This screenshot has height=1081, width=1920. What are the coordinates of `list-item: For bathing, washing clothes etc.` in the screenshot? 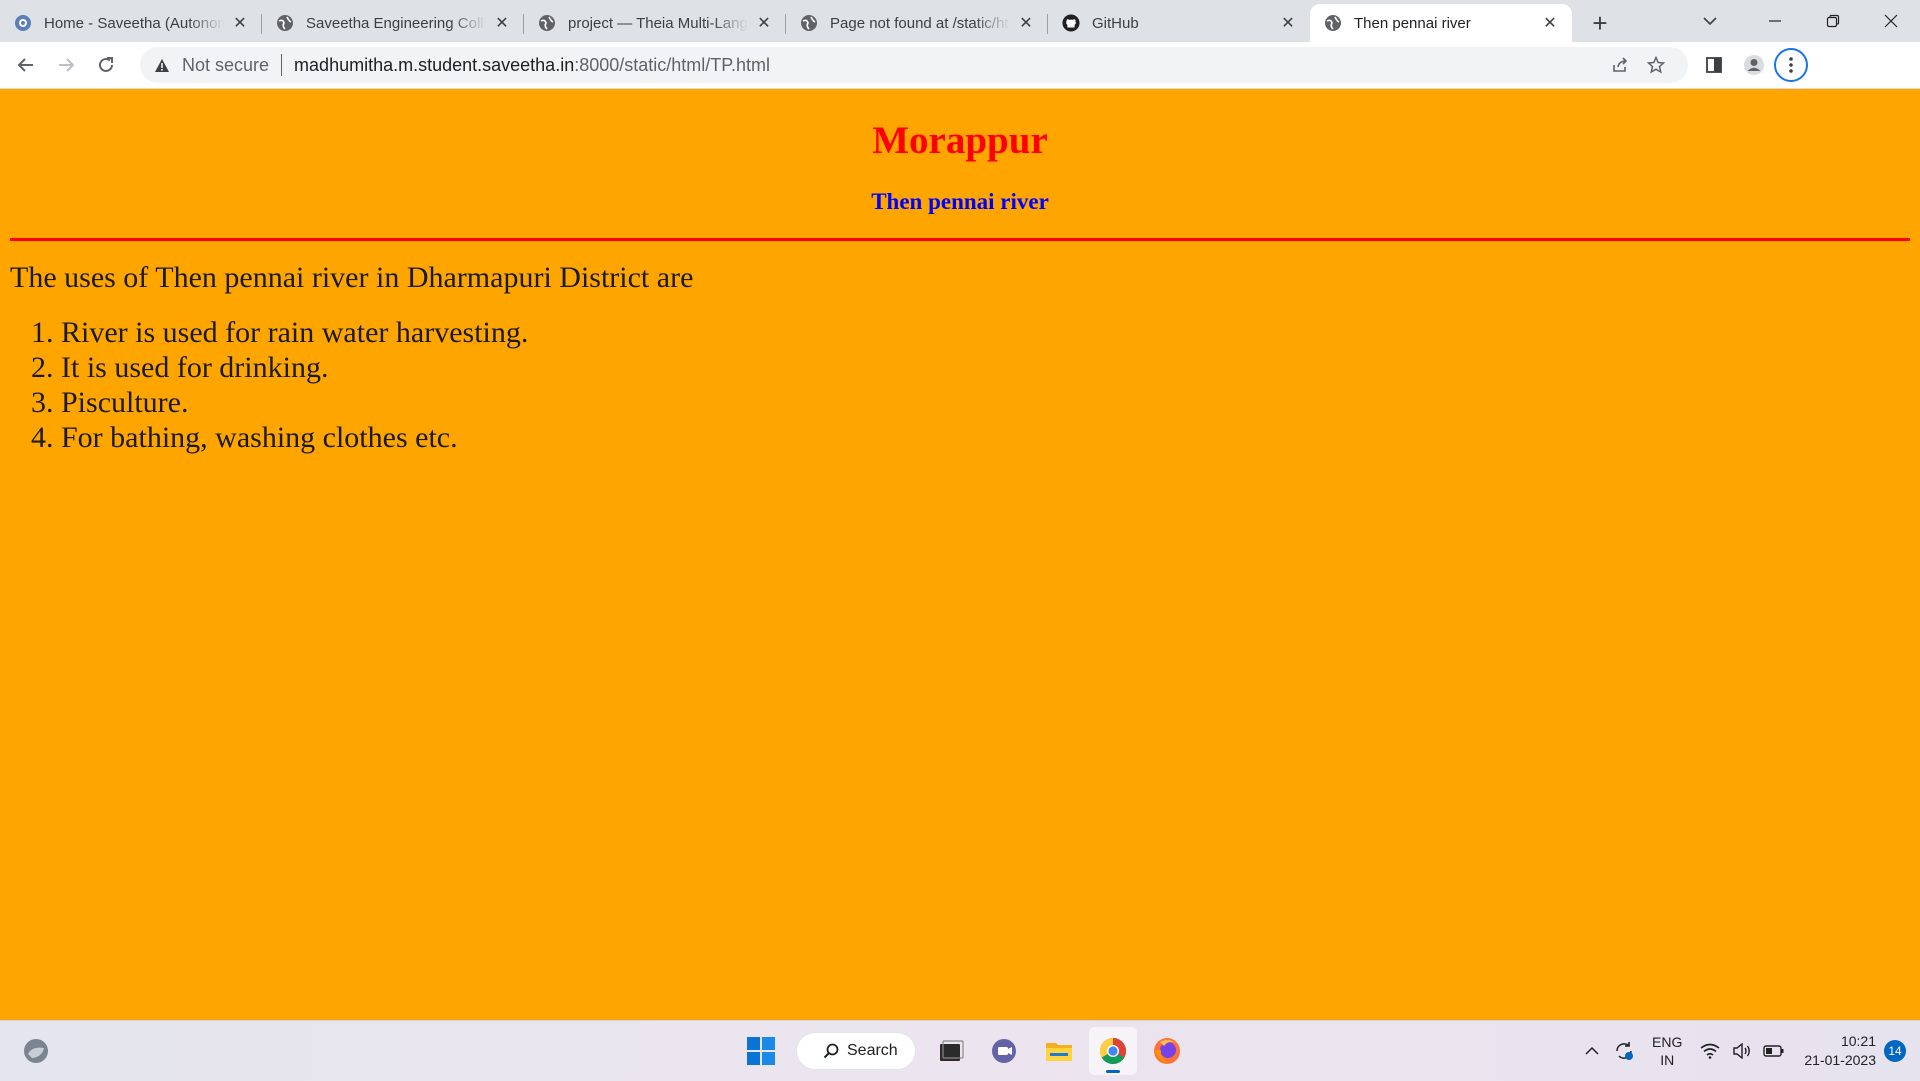 It's located at (294, 437).